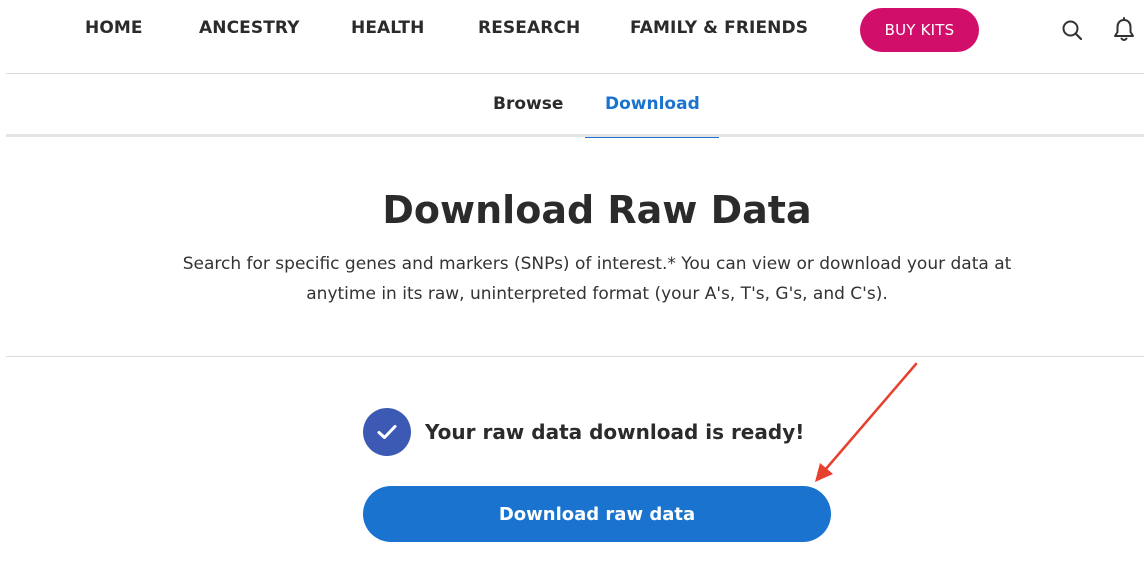 The height and width of the screenshot is (586, 1144). I want to click on content-divider, so click(575, 356).